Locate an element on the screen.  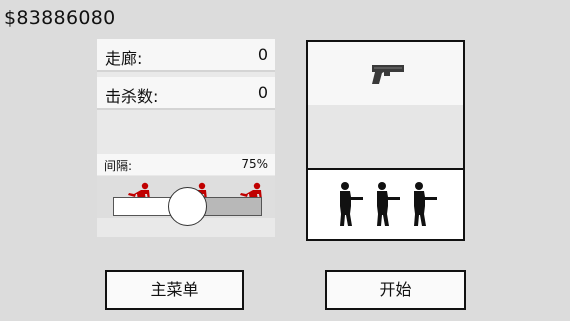
shooter-preview is located at coordinates (385, 204).